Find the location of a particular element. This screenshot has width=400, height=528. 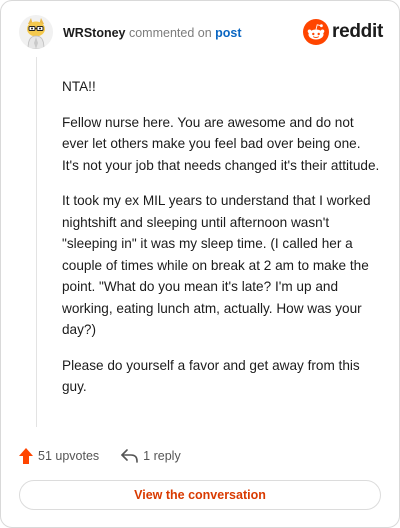

post-link: post is located at coordinates (228, 33).